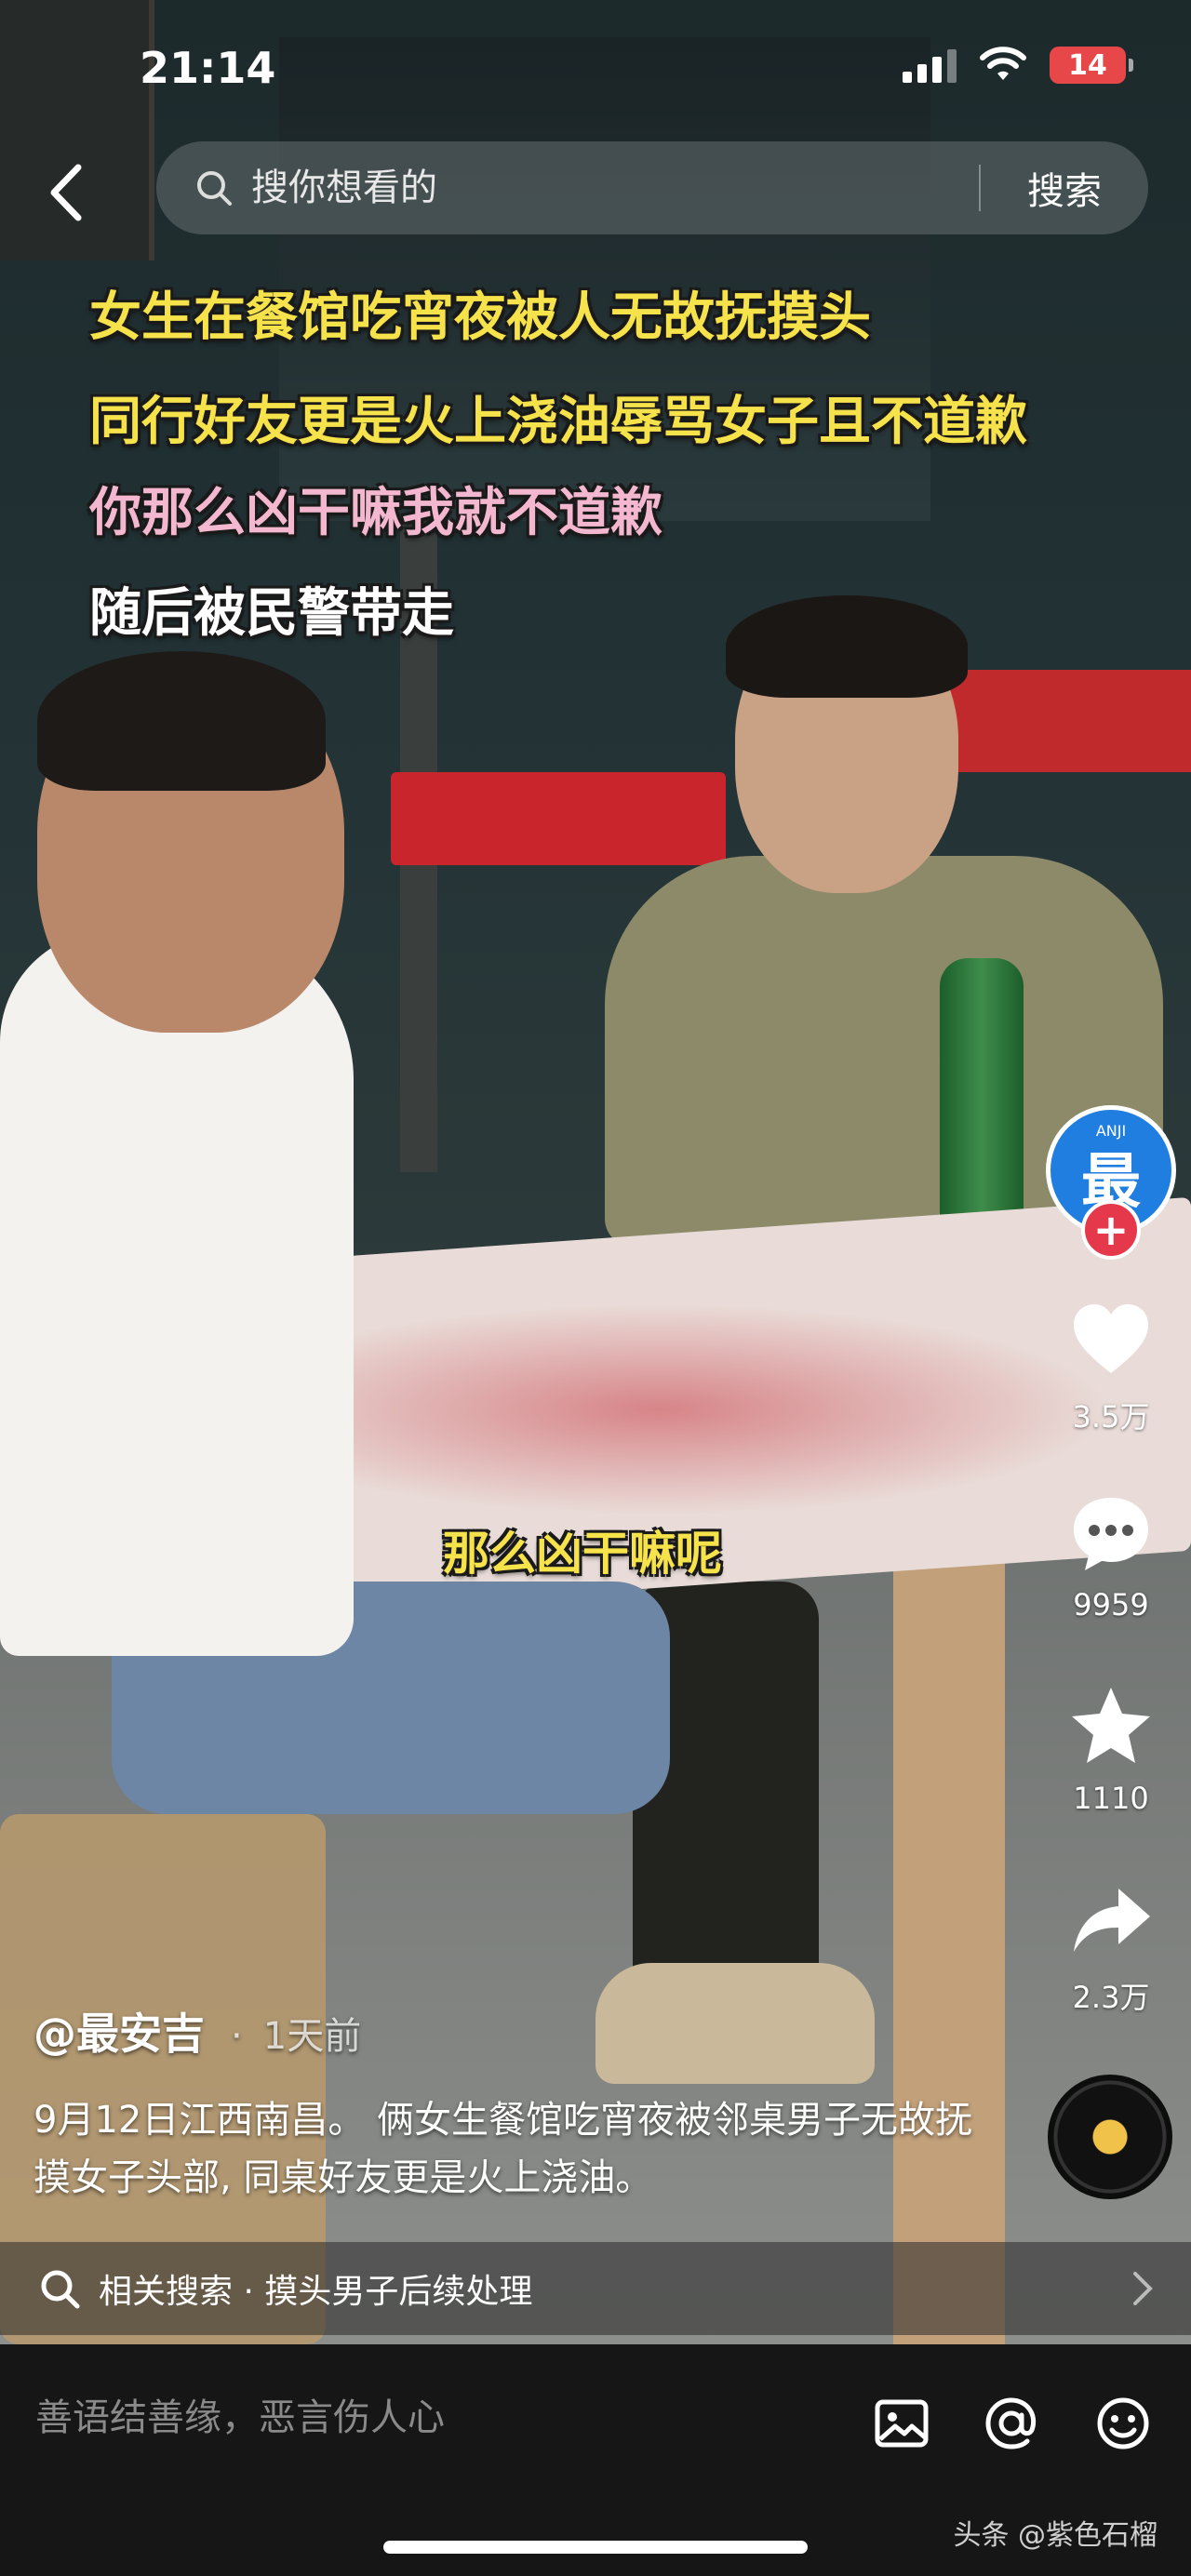  Describe the element at coordinates (1064, 188) in the screenshot. I see `search-button: 搜索` at that location.